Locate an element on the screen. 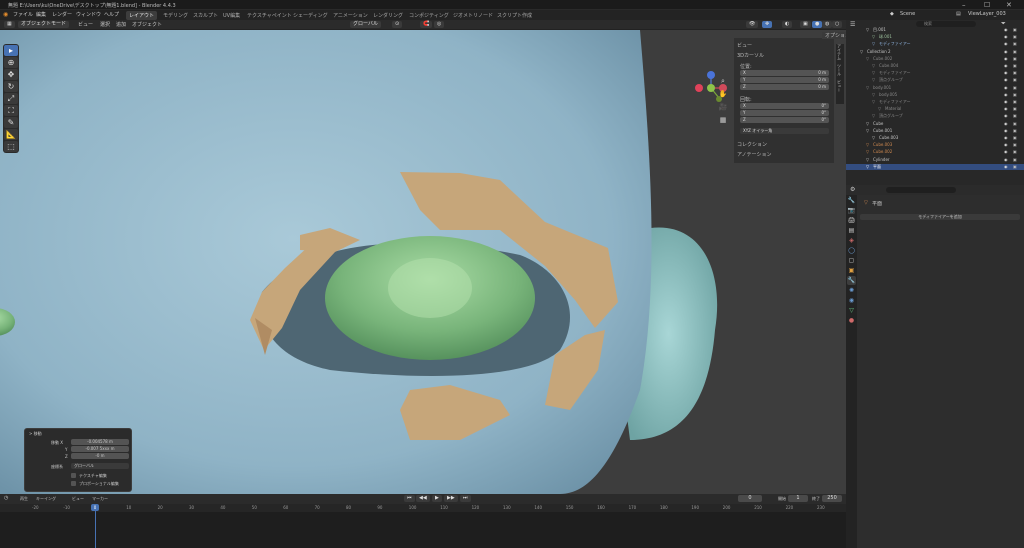  outliner-row: ▽ Cube ◉ ▣ is located at coordinates (935, 124).